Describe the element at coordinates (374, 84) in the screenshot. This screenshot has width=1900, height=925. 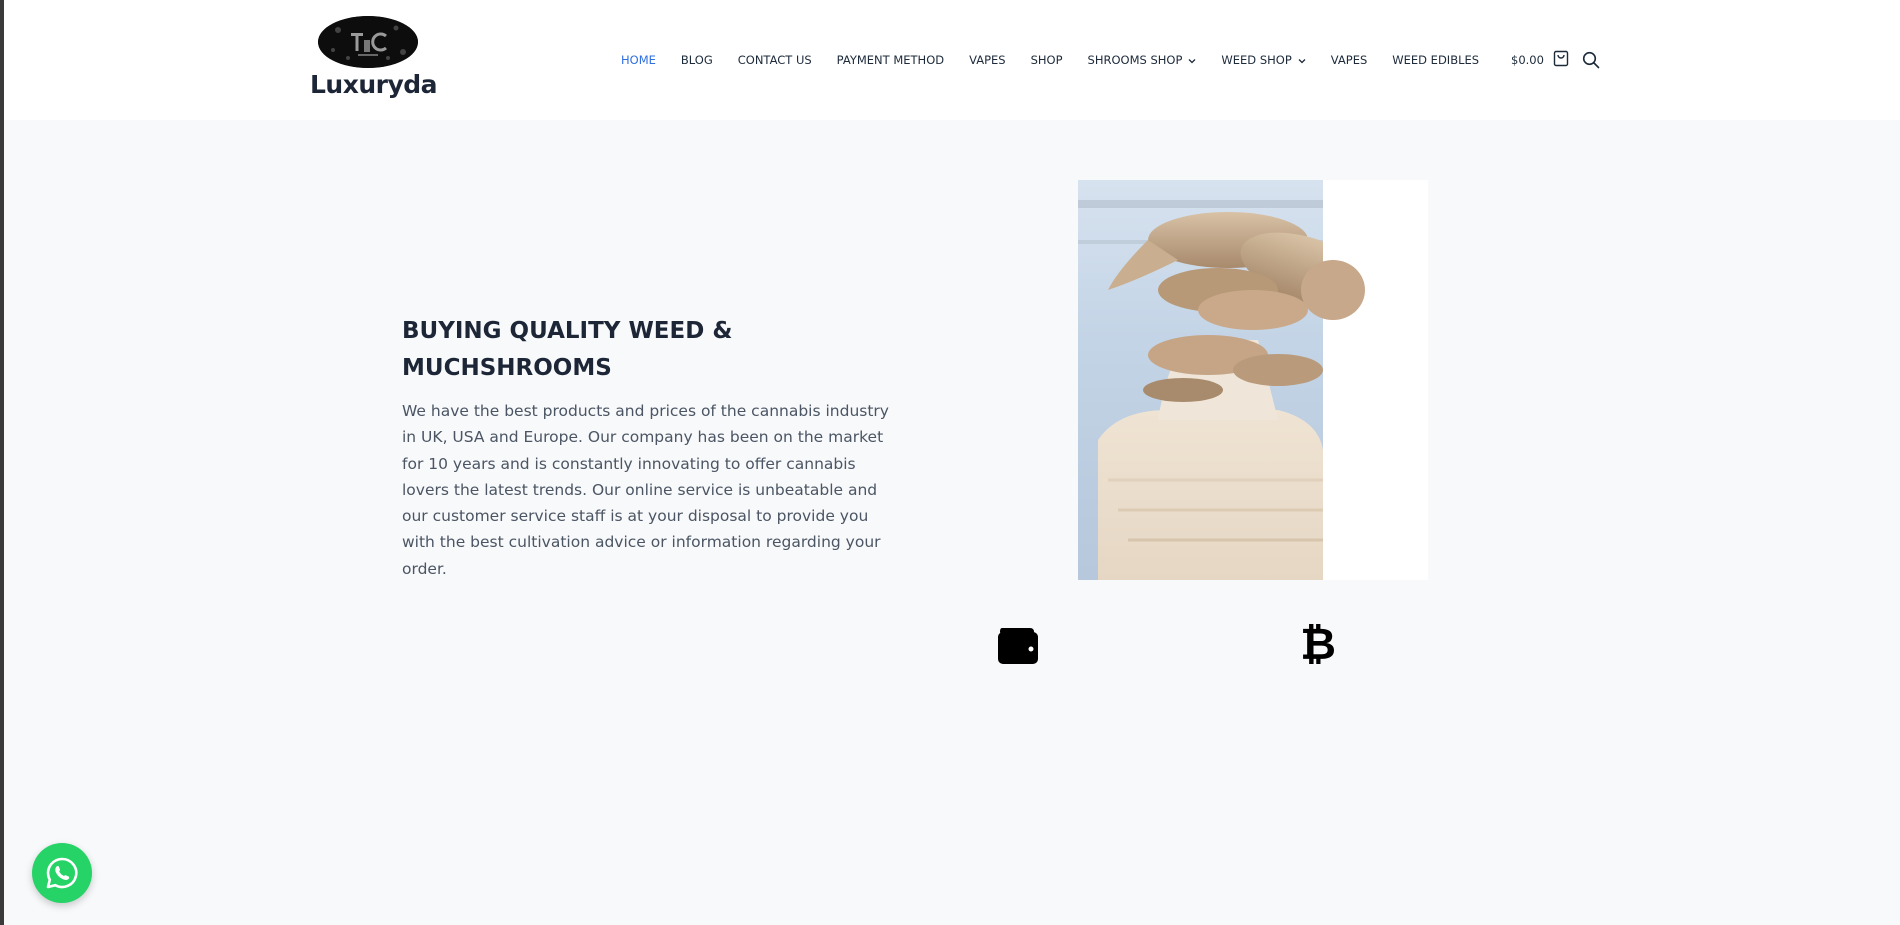
I see `brand-name: Luxuryda` at that location.